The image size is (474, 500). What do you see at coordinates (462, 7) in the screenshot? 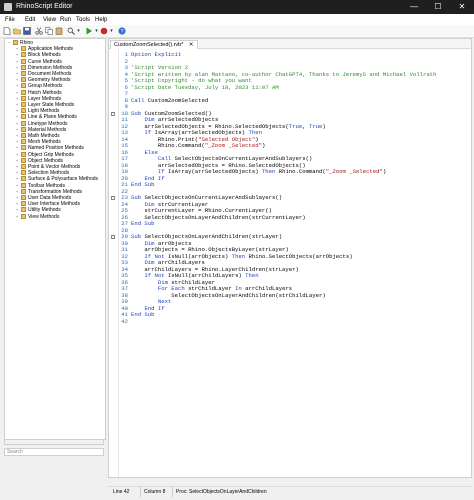
I see `close-button: ✕` at bounding box center [462, 7].